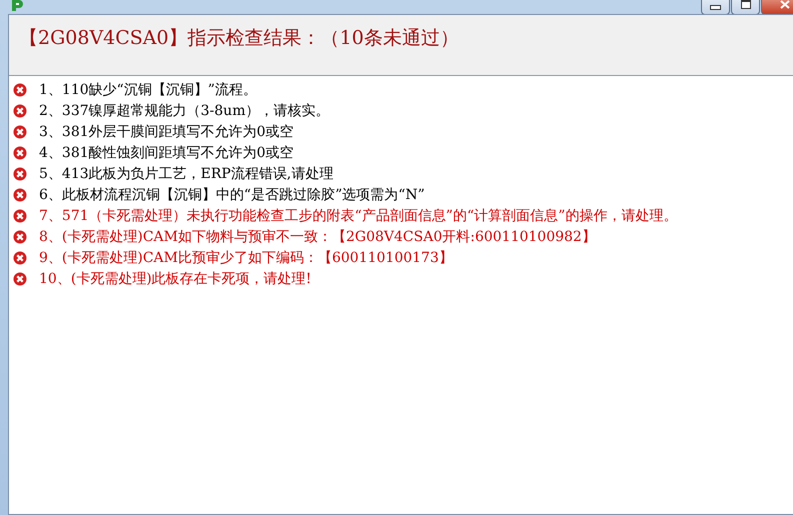 This screenshot has width=793, height=515. Describe the element at coordinates (148, 89) in the screenshot. I see `result-message: 1、110缺少“沉铜【沉铜】”流程。` at that location.